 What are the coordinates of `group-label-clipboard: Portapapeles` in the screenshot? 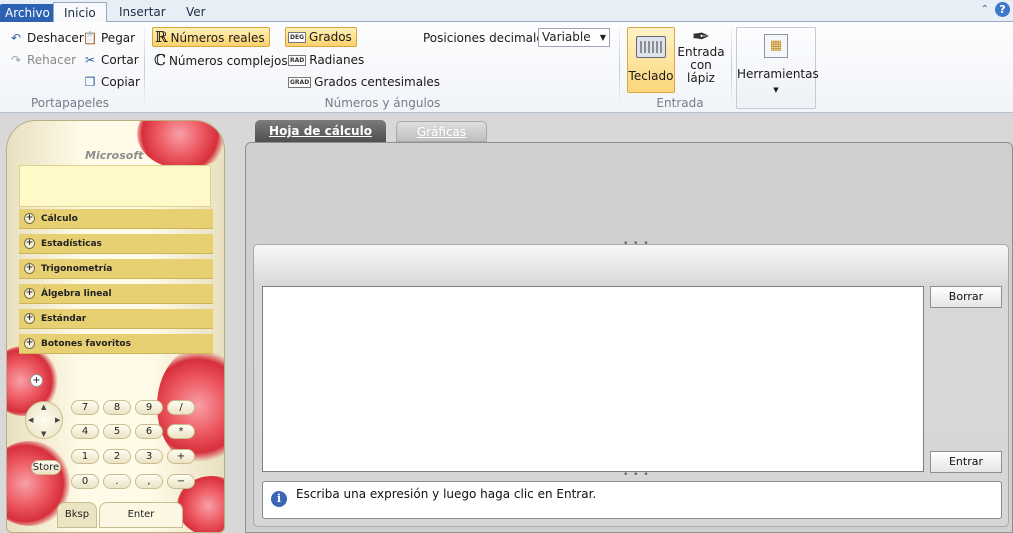 It's located at (70, 103).